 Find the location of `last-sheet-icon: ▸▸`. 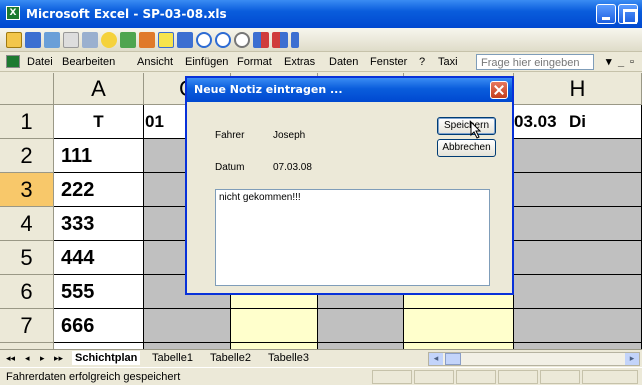

last-sheet-icon: ▸▸ is located at coordinates (58, 359).